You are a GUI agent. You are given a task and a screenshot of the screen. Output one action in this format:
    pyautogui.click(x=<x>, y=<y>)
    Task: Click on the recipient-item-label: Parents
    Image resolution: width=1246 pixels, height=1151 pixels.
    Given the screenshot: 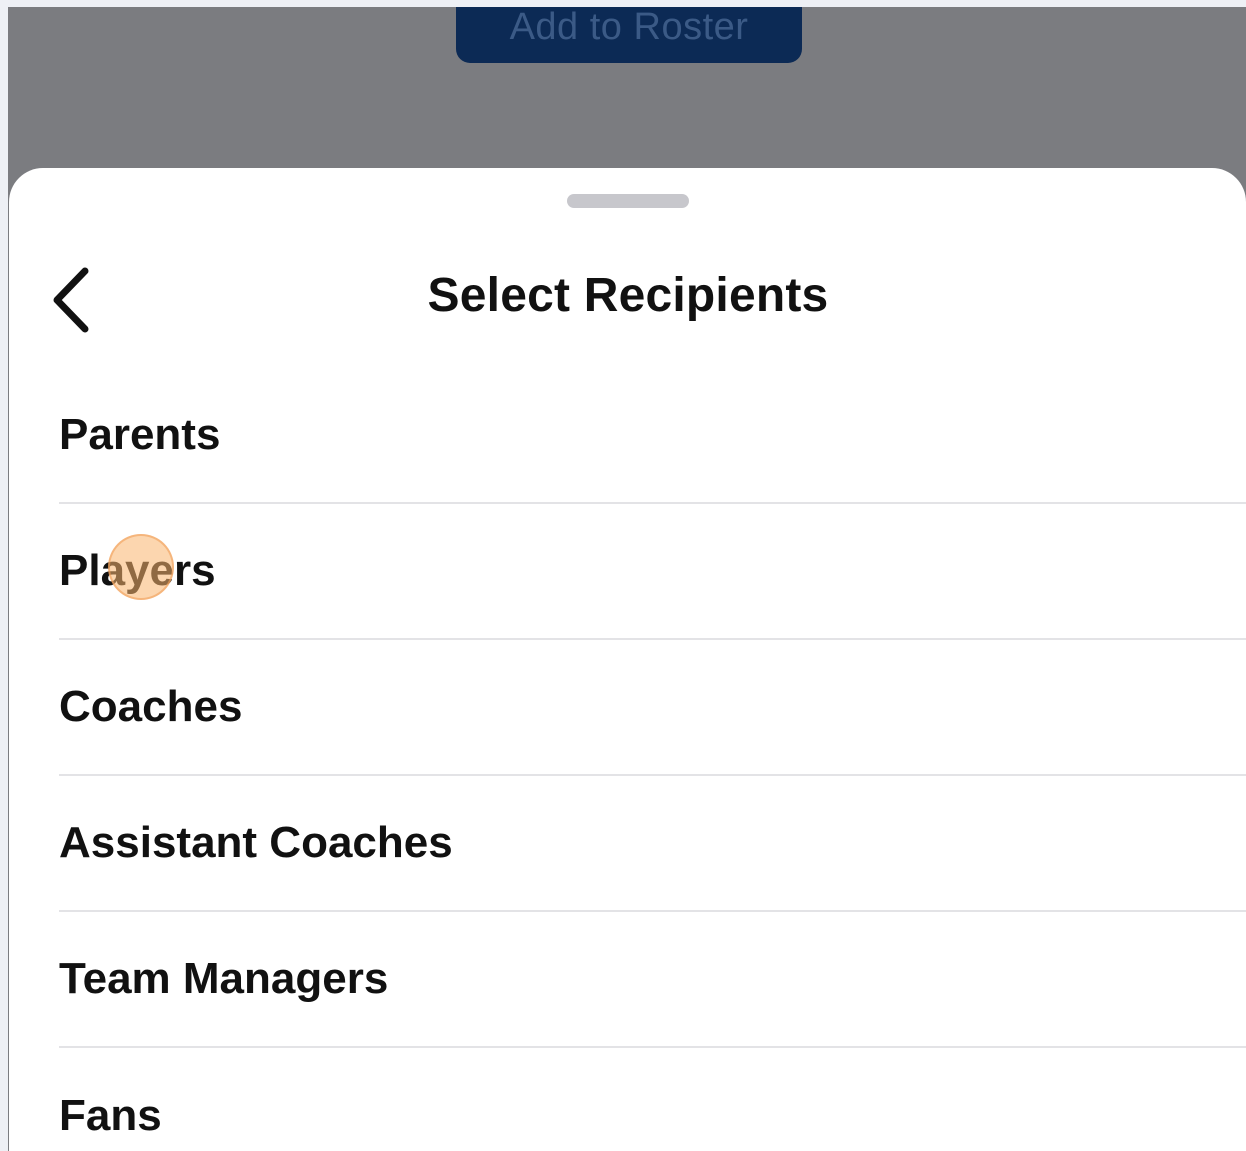 What is the action you would take?
    pyautogui.click(x=140, y=434)
    